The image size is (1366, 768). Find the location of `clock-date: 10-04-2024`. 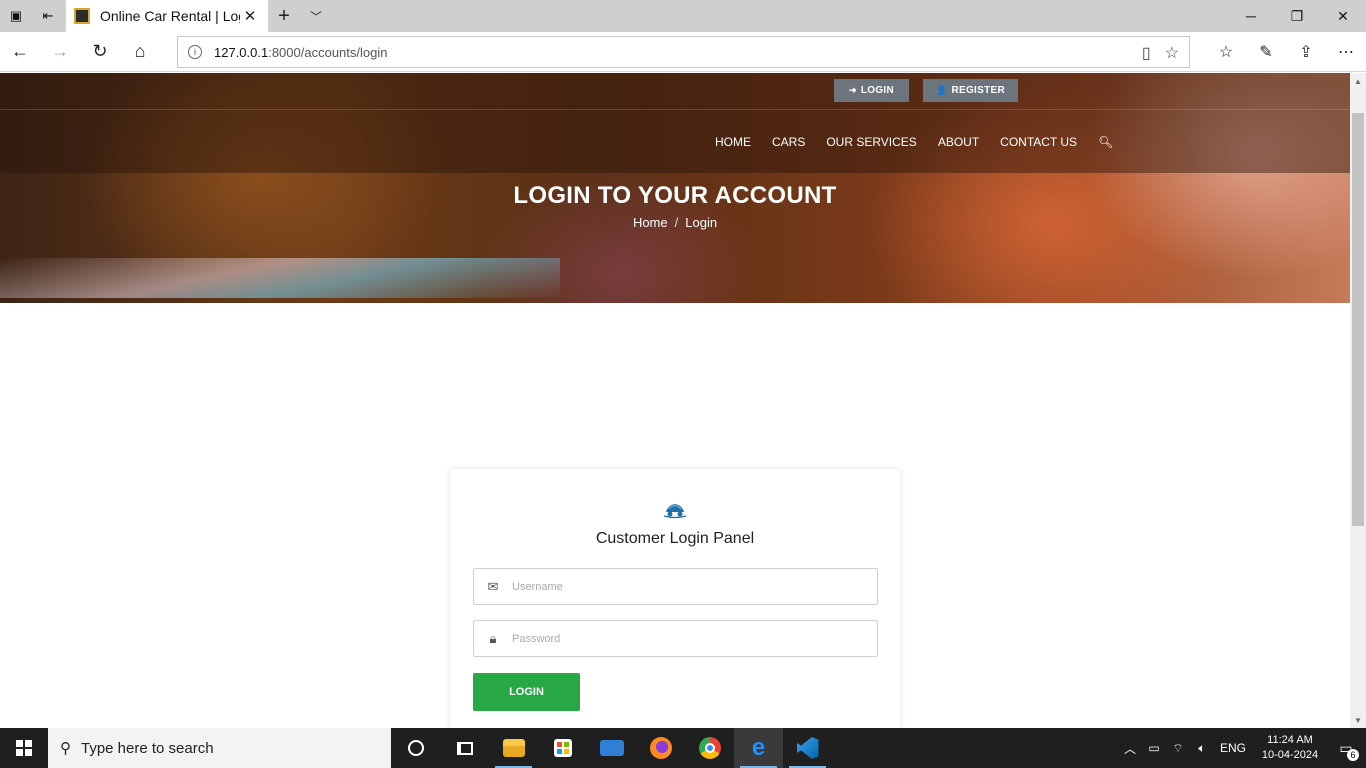

clock-date: 10-04-2024 is located at coordinates (1290, 755).